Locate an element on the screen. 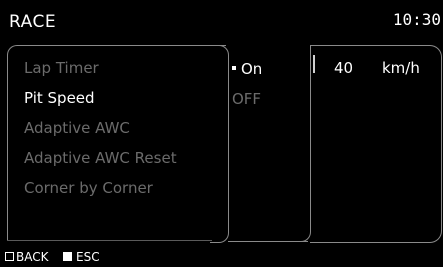  back-button: BACK is located at coordinates (26, 257).